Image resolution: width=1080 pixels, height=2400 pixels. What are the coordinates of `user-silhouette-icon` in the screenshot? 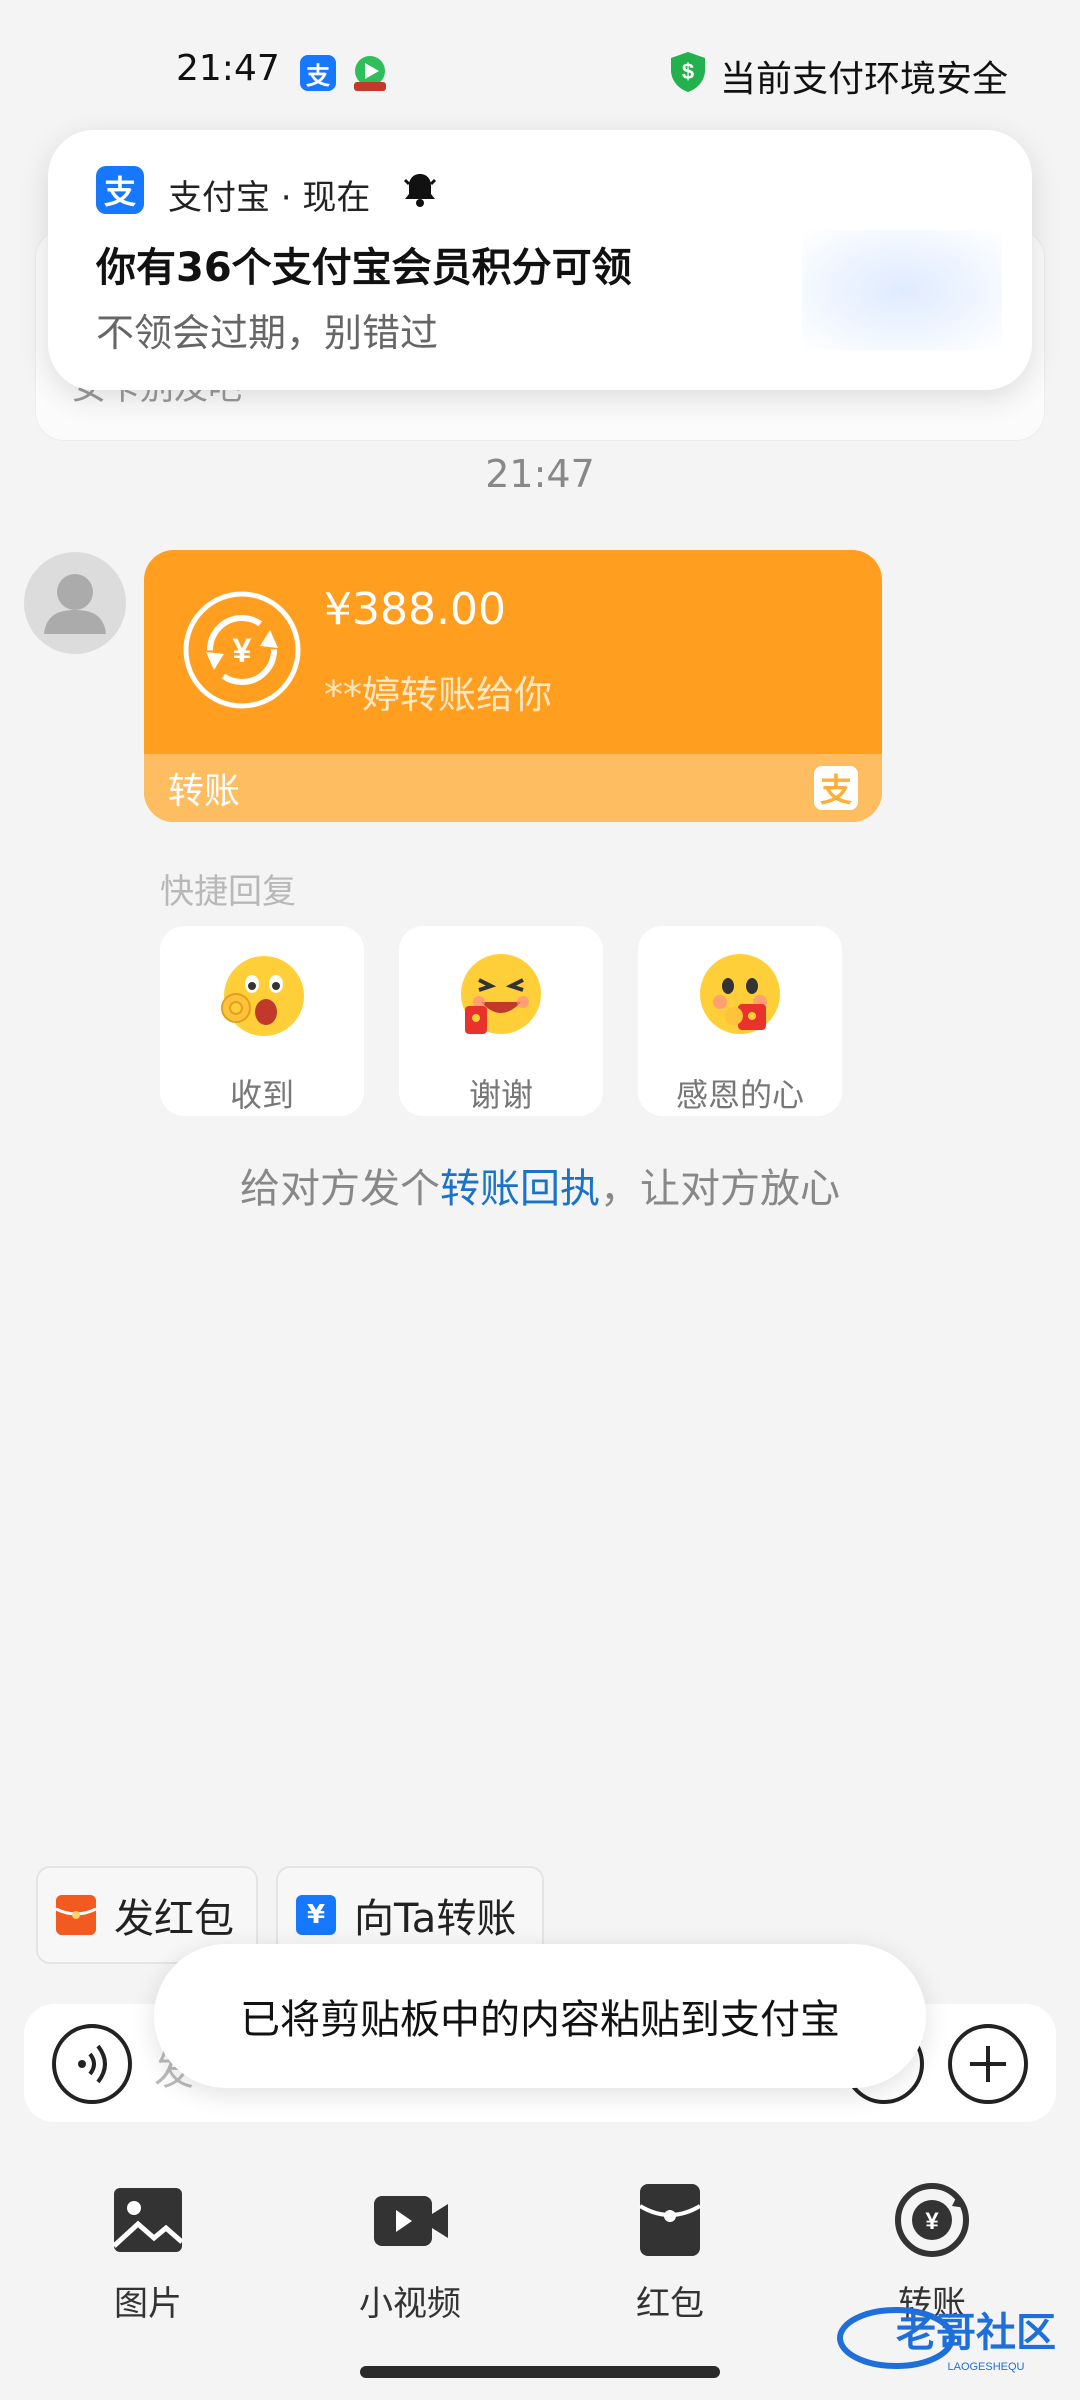 It's located at (75, 604).